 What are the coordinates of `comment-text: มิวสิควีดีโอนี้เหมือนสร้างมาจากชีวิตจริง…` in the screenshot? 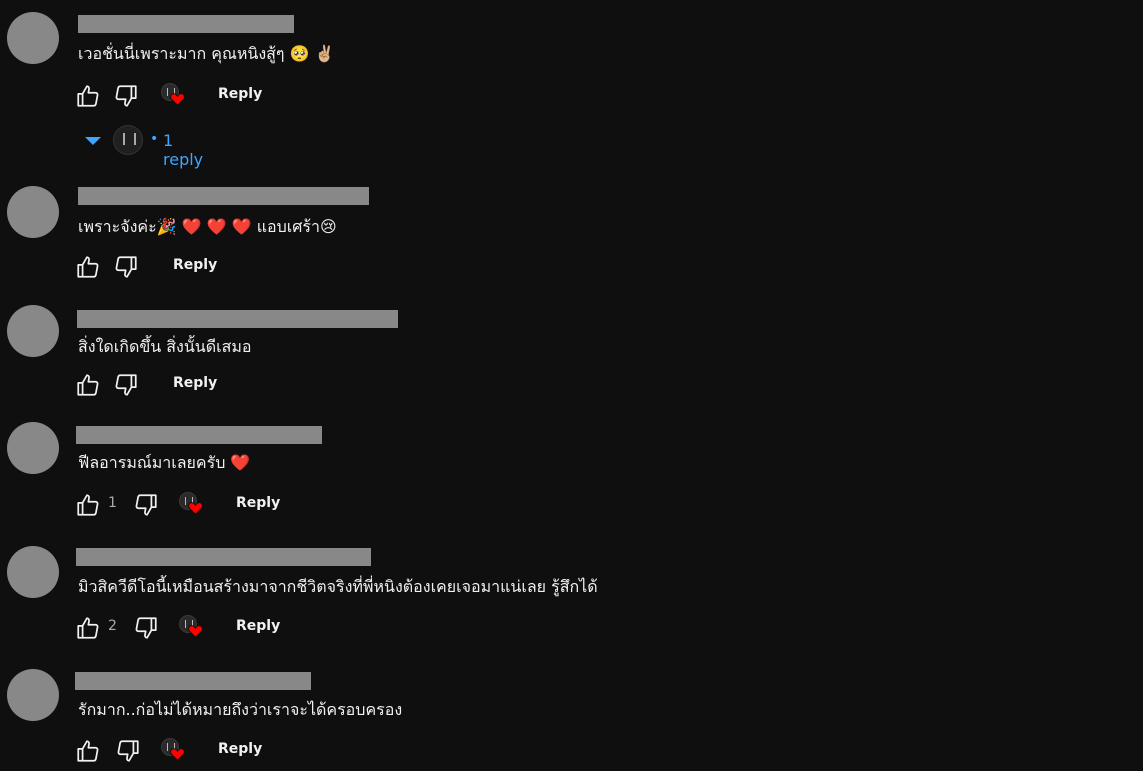 It's located at (338, 586).